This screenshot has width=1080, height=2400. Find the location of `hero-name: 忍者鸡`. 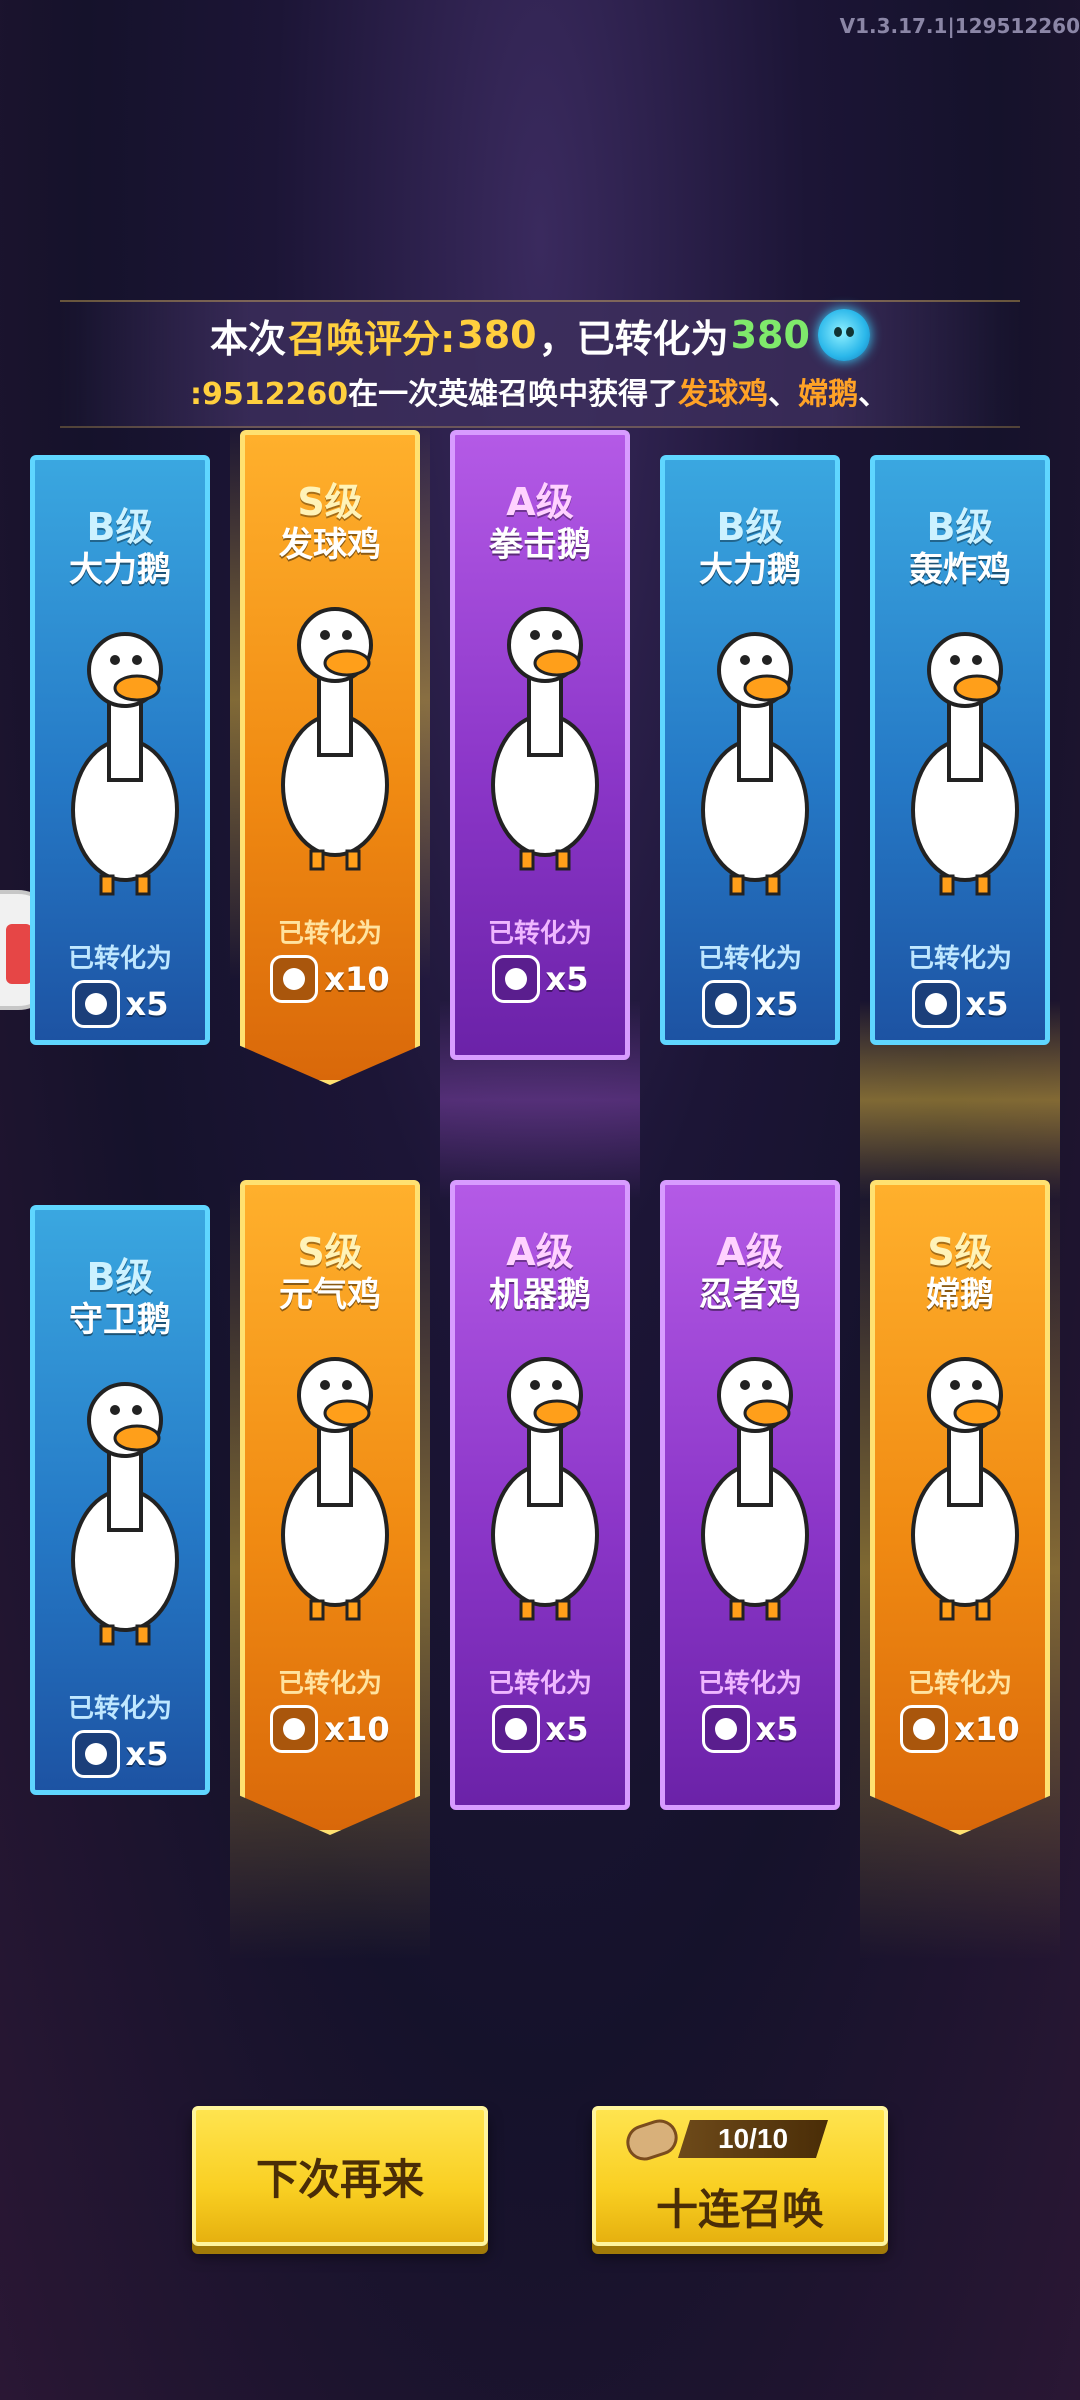

hero-name: 忍者鸡 is located at coordinates (750, 1295).